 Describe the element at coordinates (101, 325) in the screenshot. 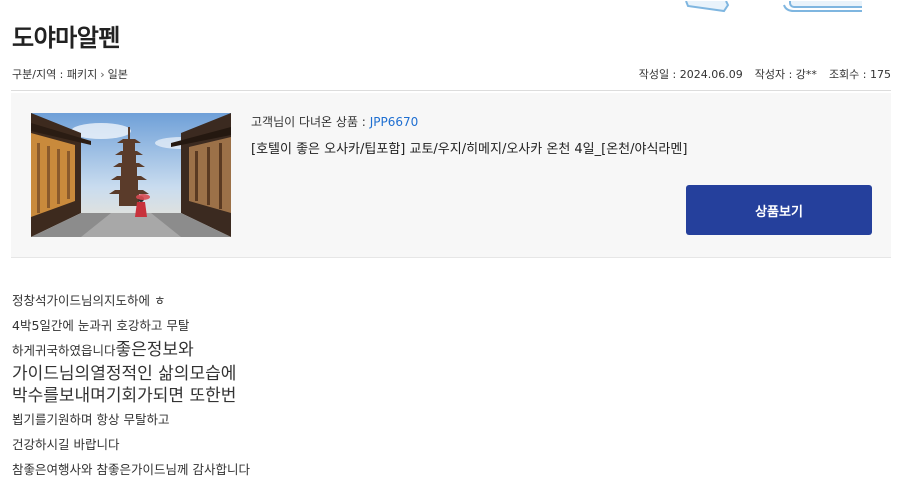

I see `review-line: 4박5일간에 눈과귀 호강하고 무탈` at that location.